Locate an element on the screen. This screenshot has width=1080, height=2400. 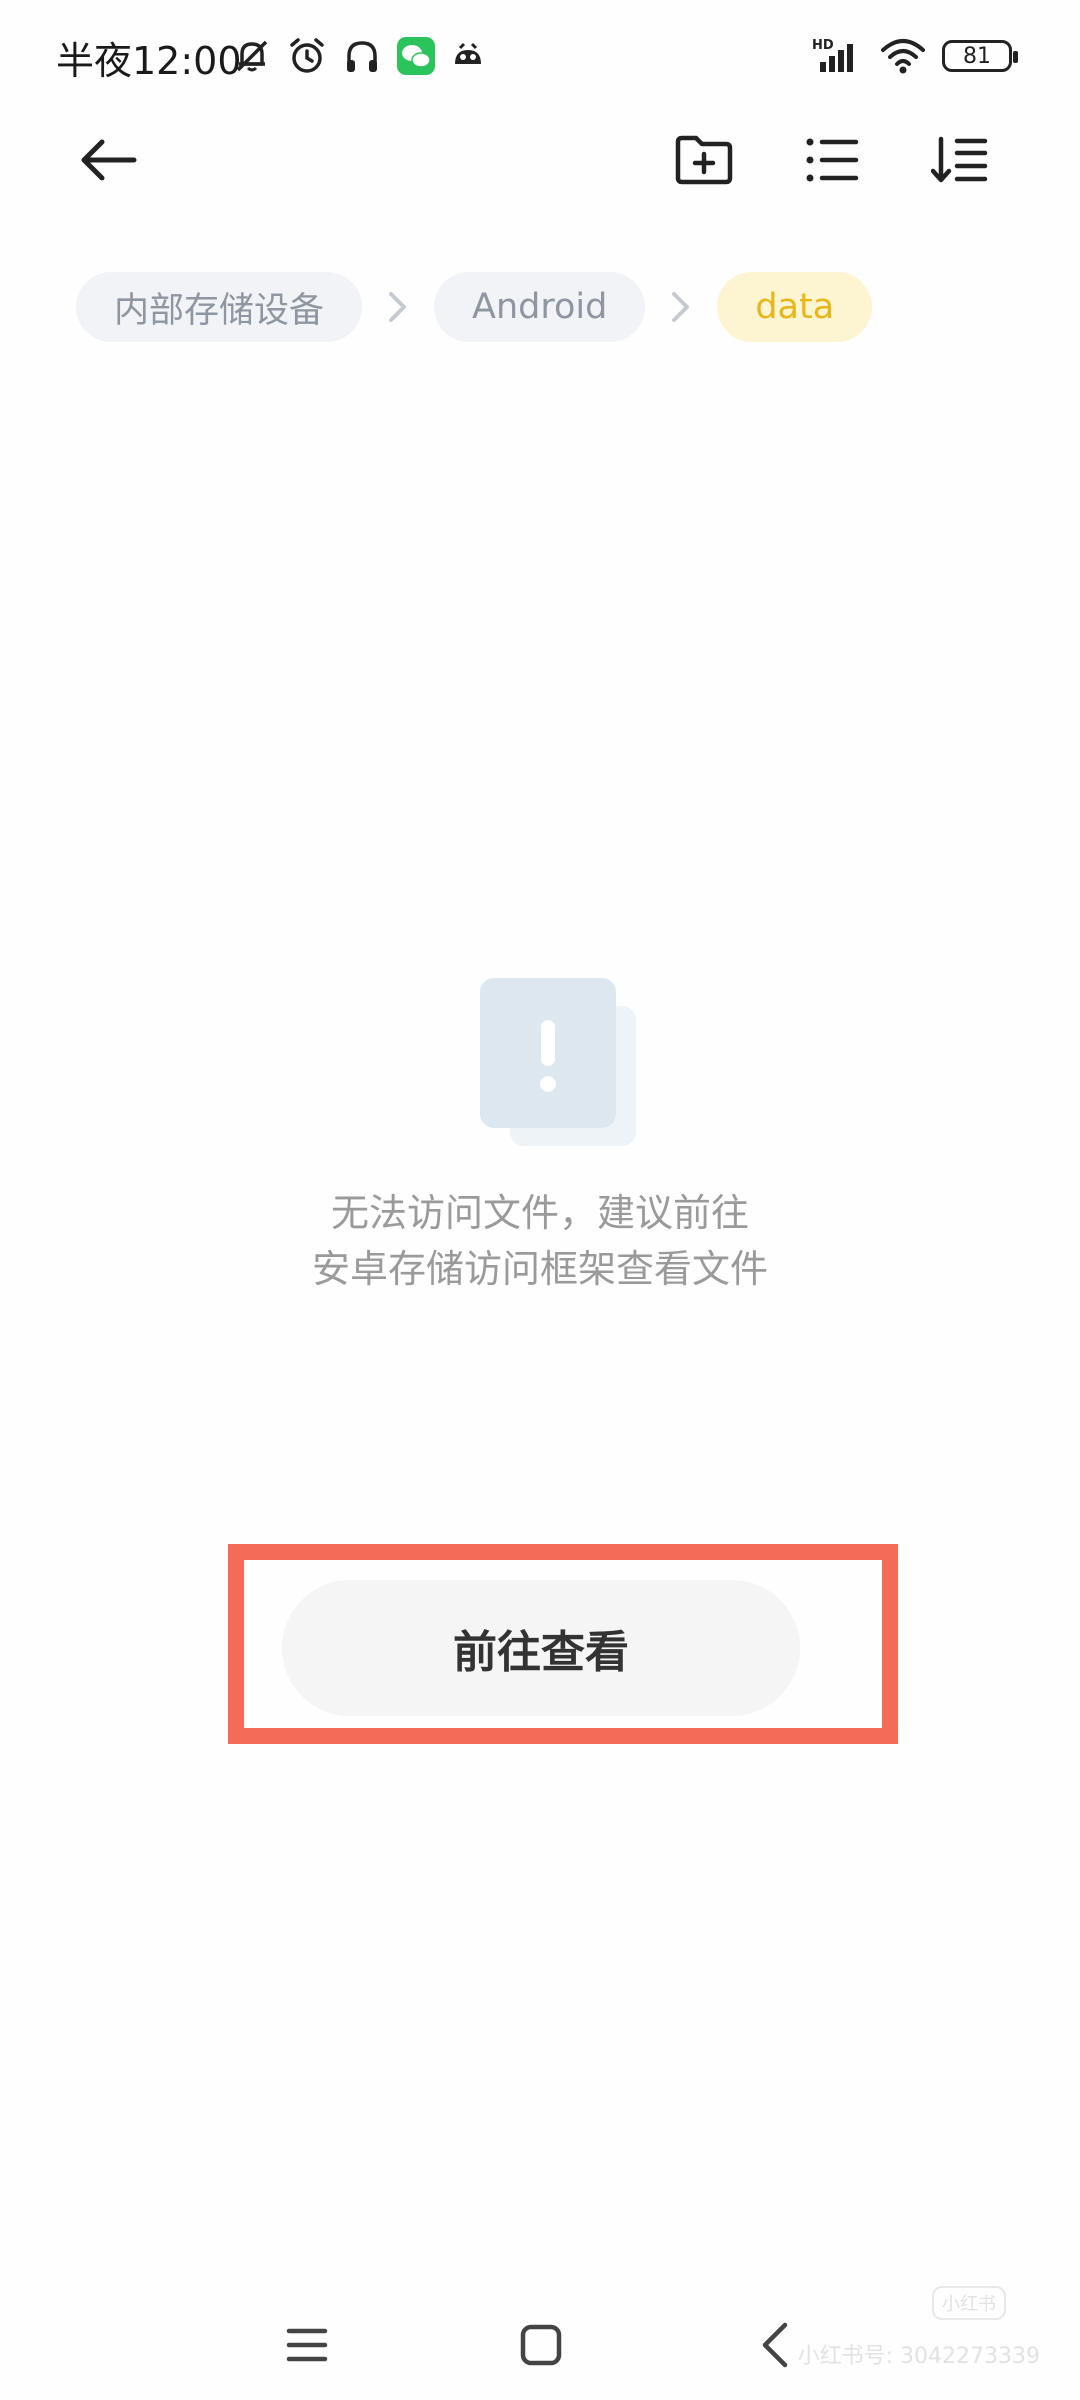
battery-icon: 81 is located at coordinates (980, 56).